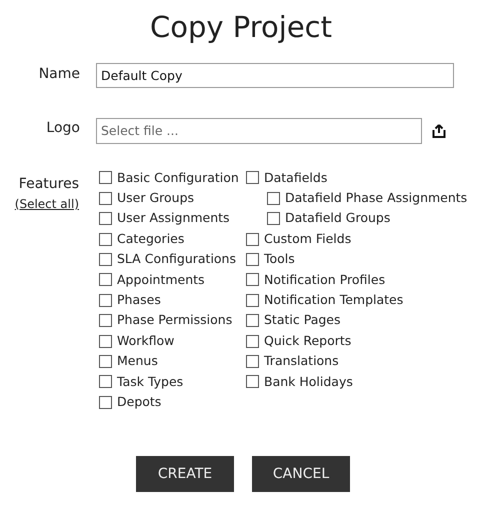 The width and height of the screenshot is (482, 527). I want to click on cancel-button: CANCEL, so click(301, 474).